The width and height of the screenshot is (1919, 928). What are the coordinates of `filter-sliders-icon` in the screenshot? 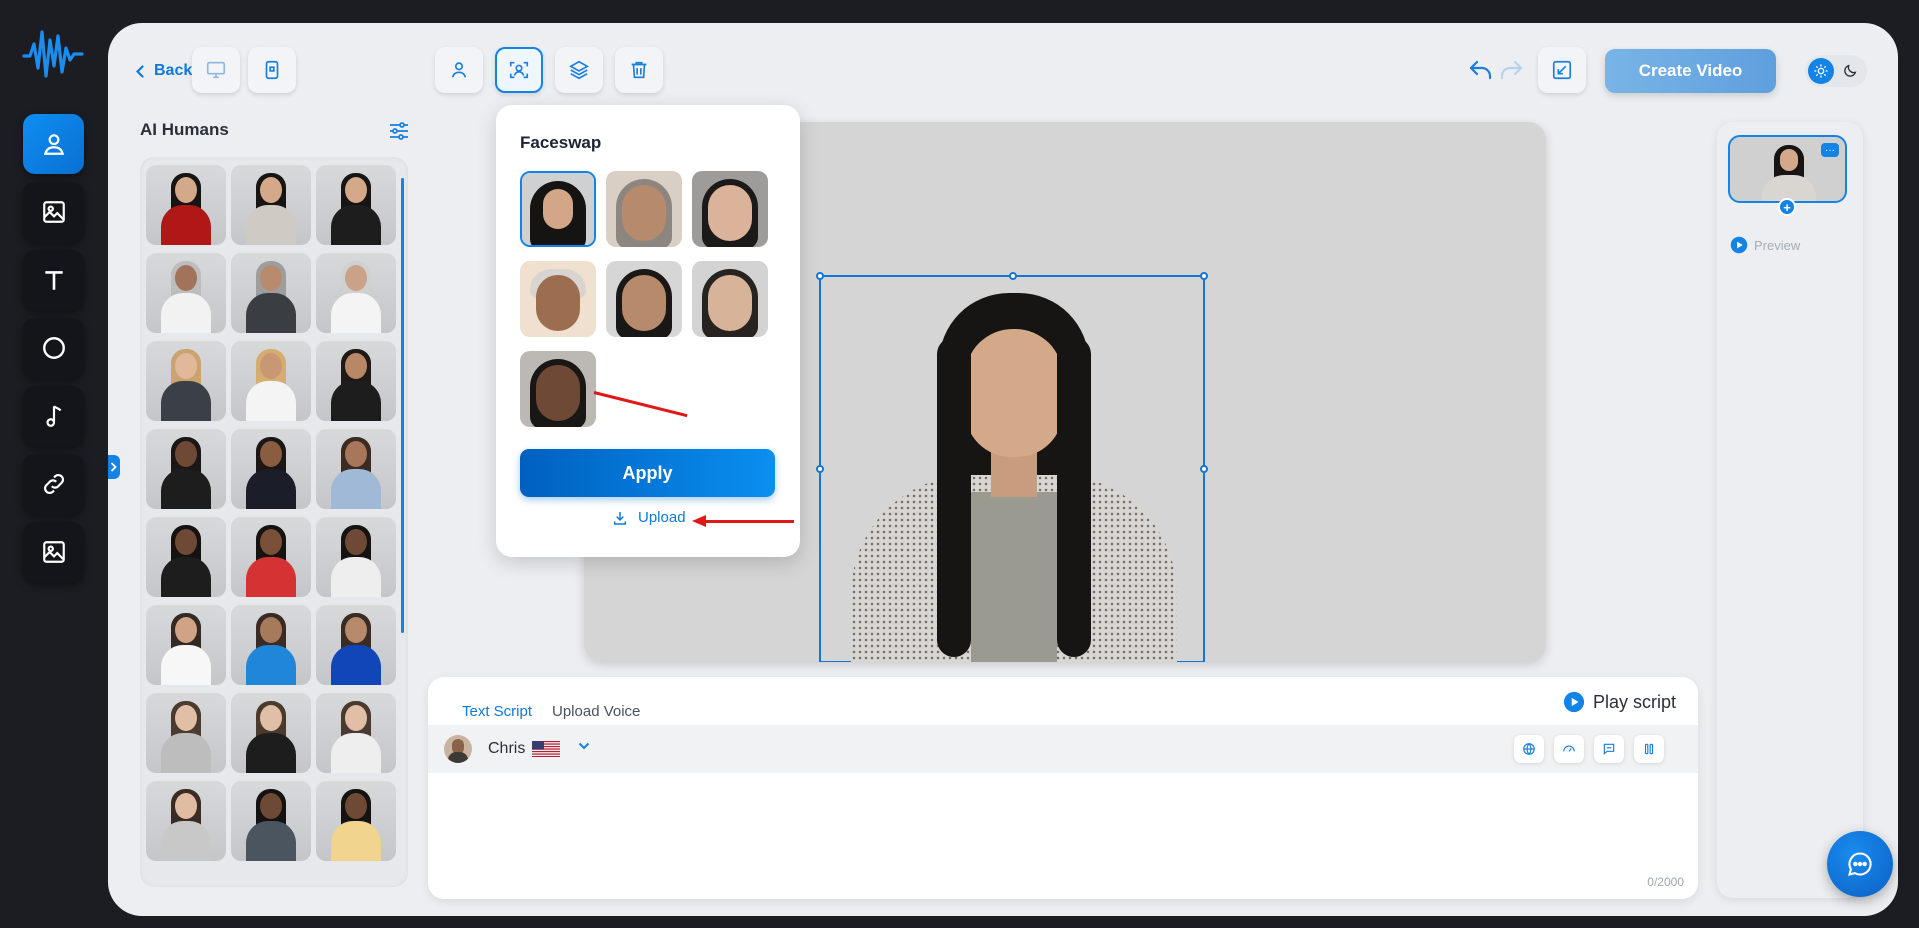 It's located at (399, 131).